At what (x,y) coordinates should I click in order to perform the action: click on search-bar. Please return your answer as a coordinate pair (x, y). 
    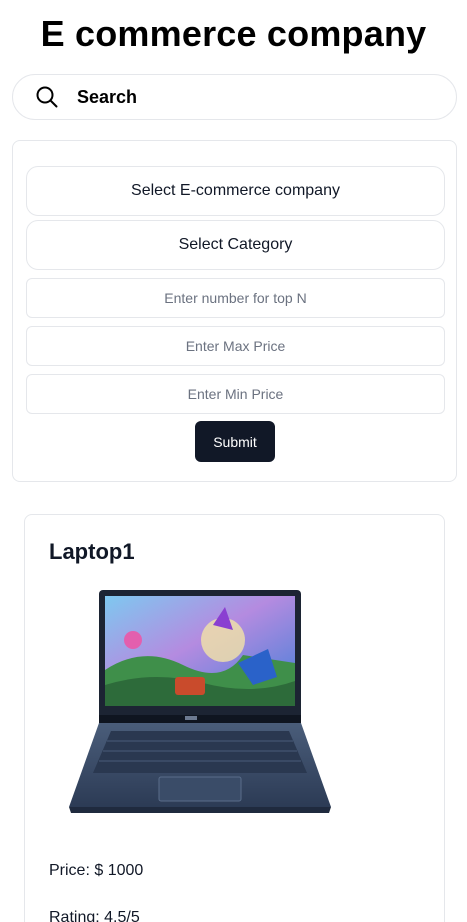
    Looking at the image, I should click on (234, 97).